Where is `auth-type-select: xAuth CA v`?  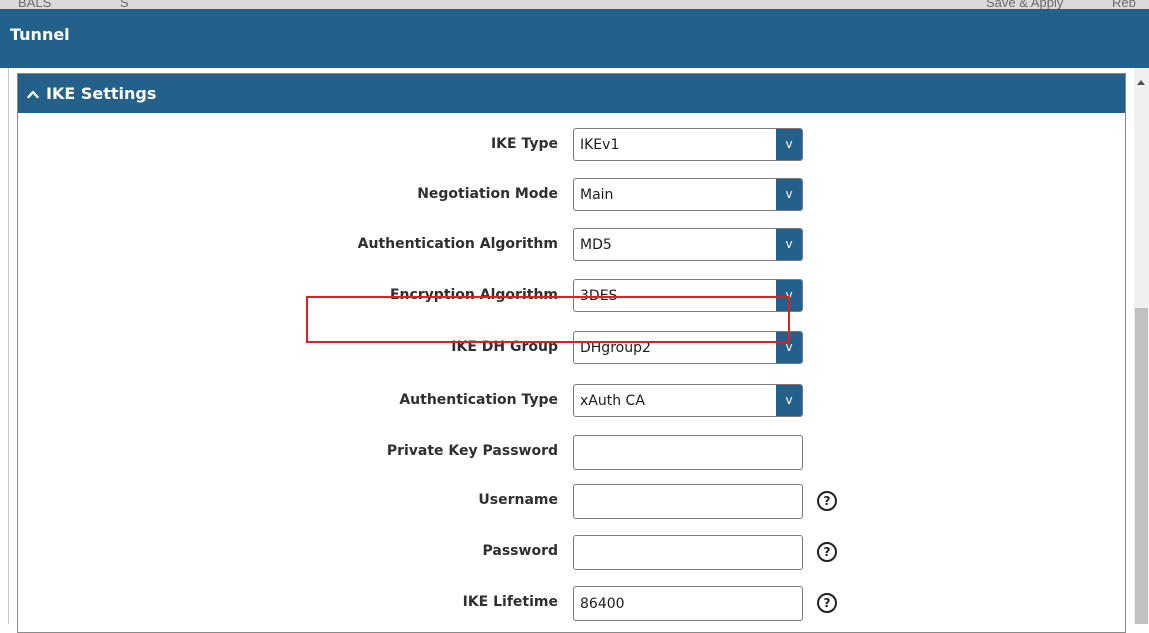 auth-type-select: xAuth CA v is located at coordinates (688, 400).